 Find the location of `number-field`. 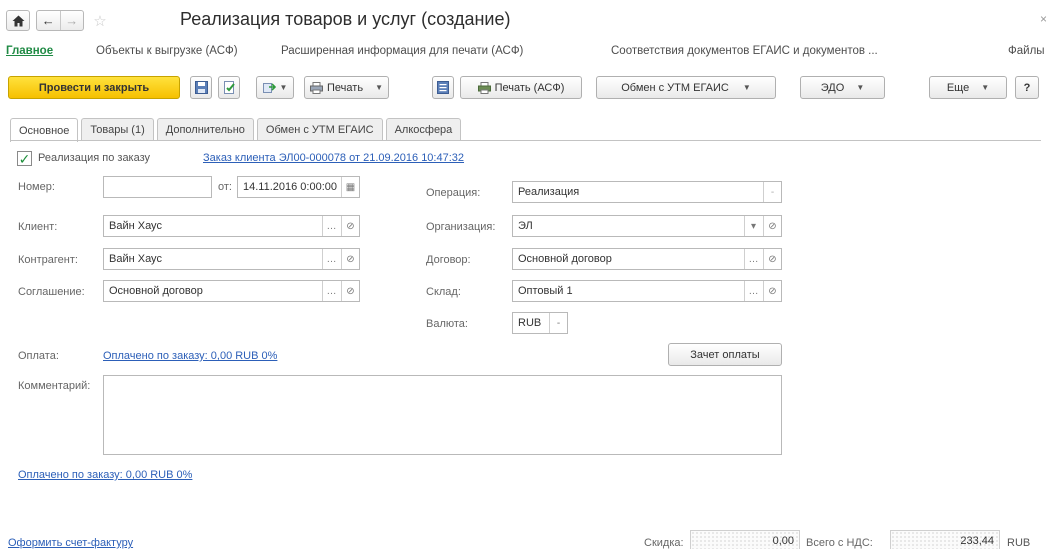

number-field is located at coordinates (157, 187).